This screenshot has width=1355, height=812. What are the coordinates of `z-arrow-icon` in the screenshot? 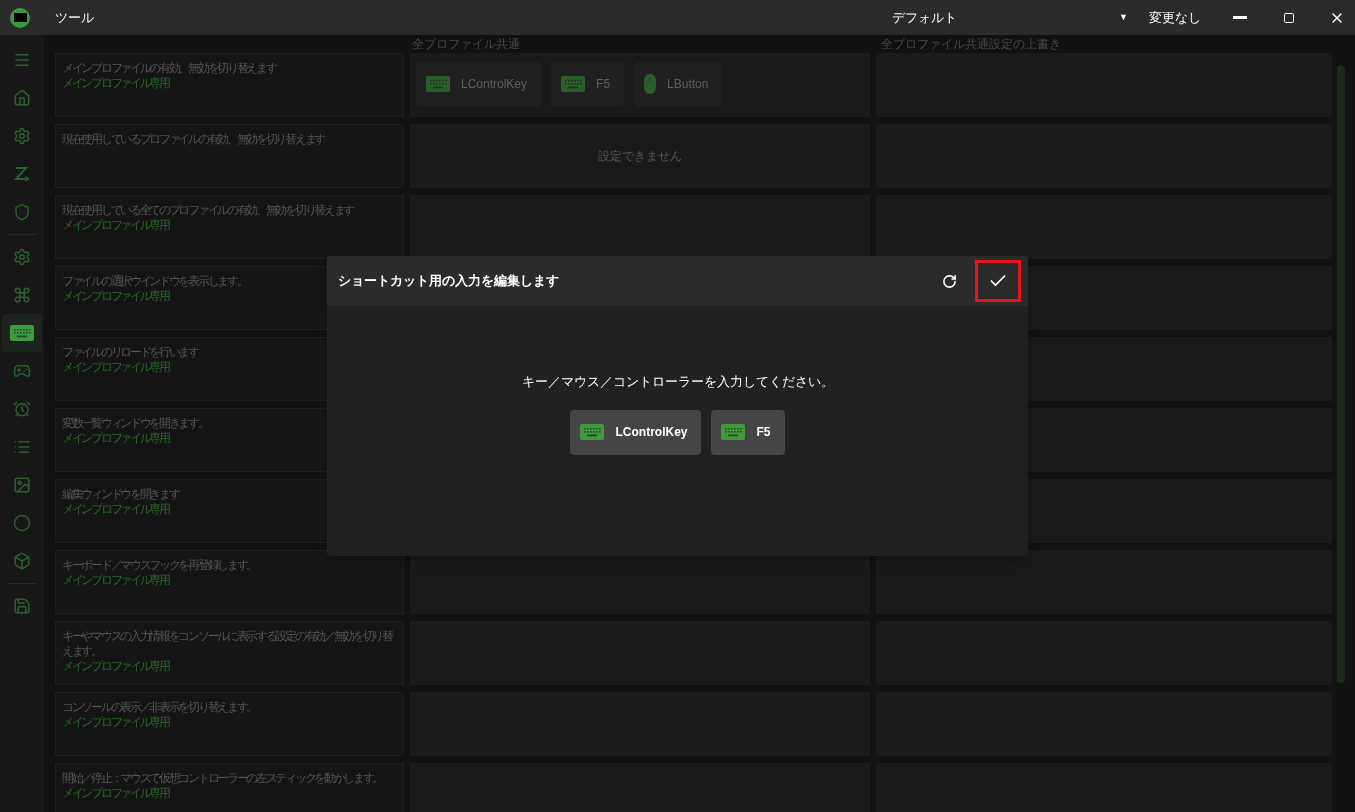 It's located at (22, 174).